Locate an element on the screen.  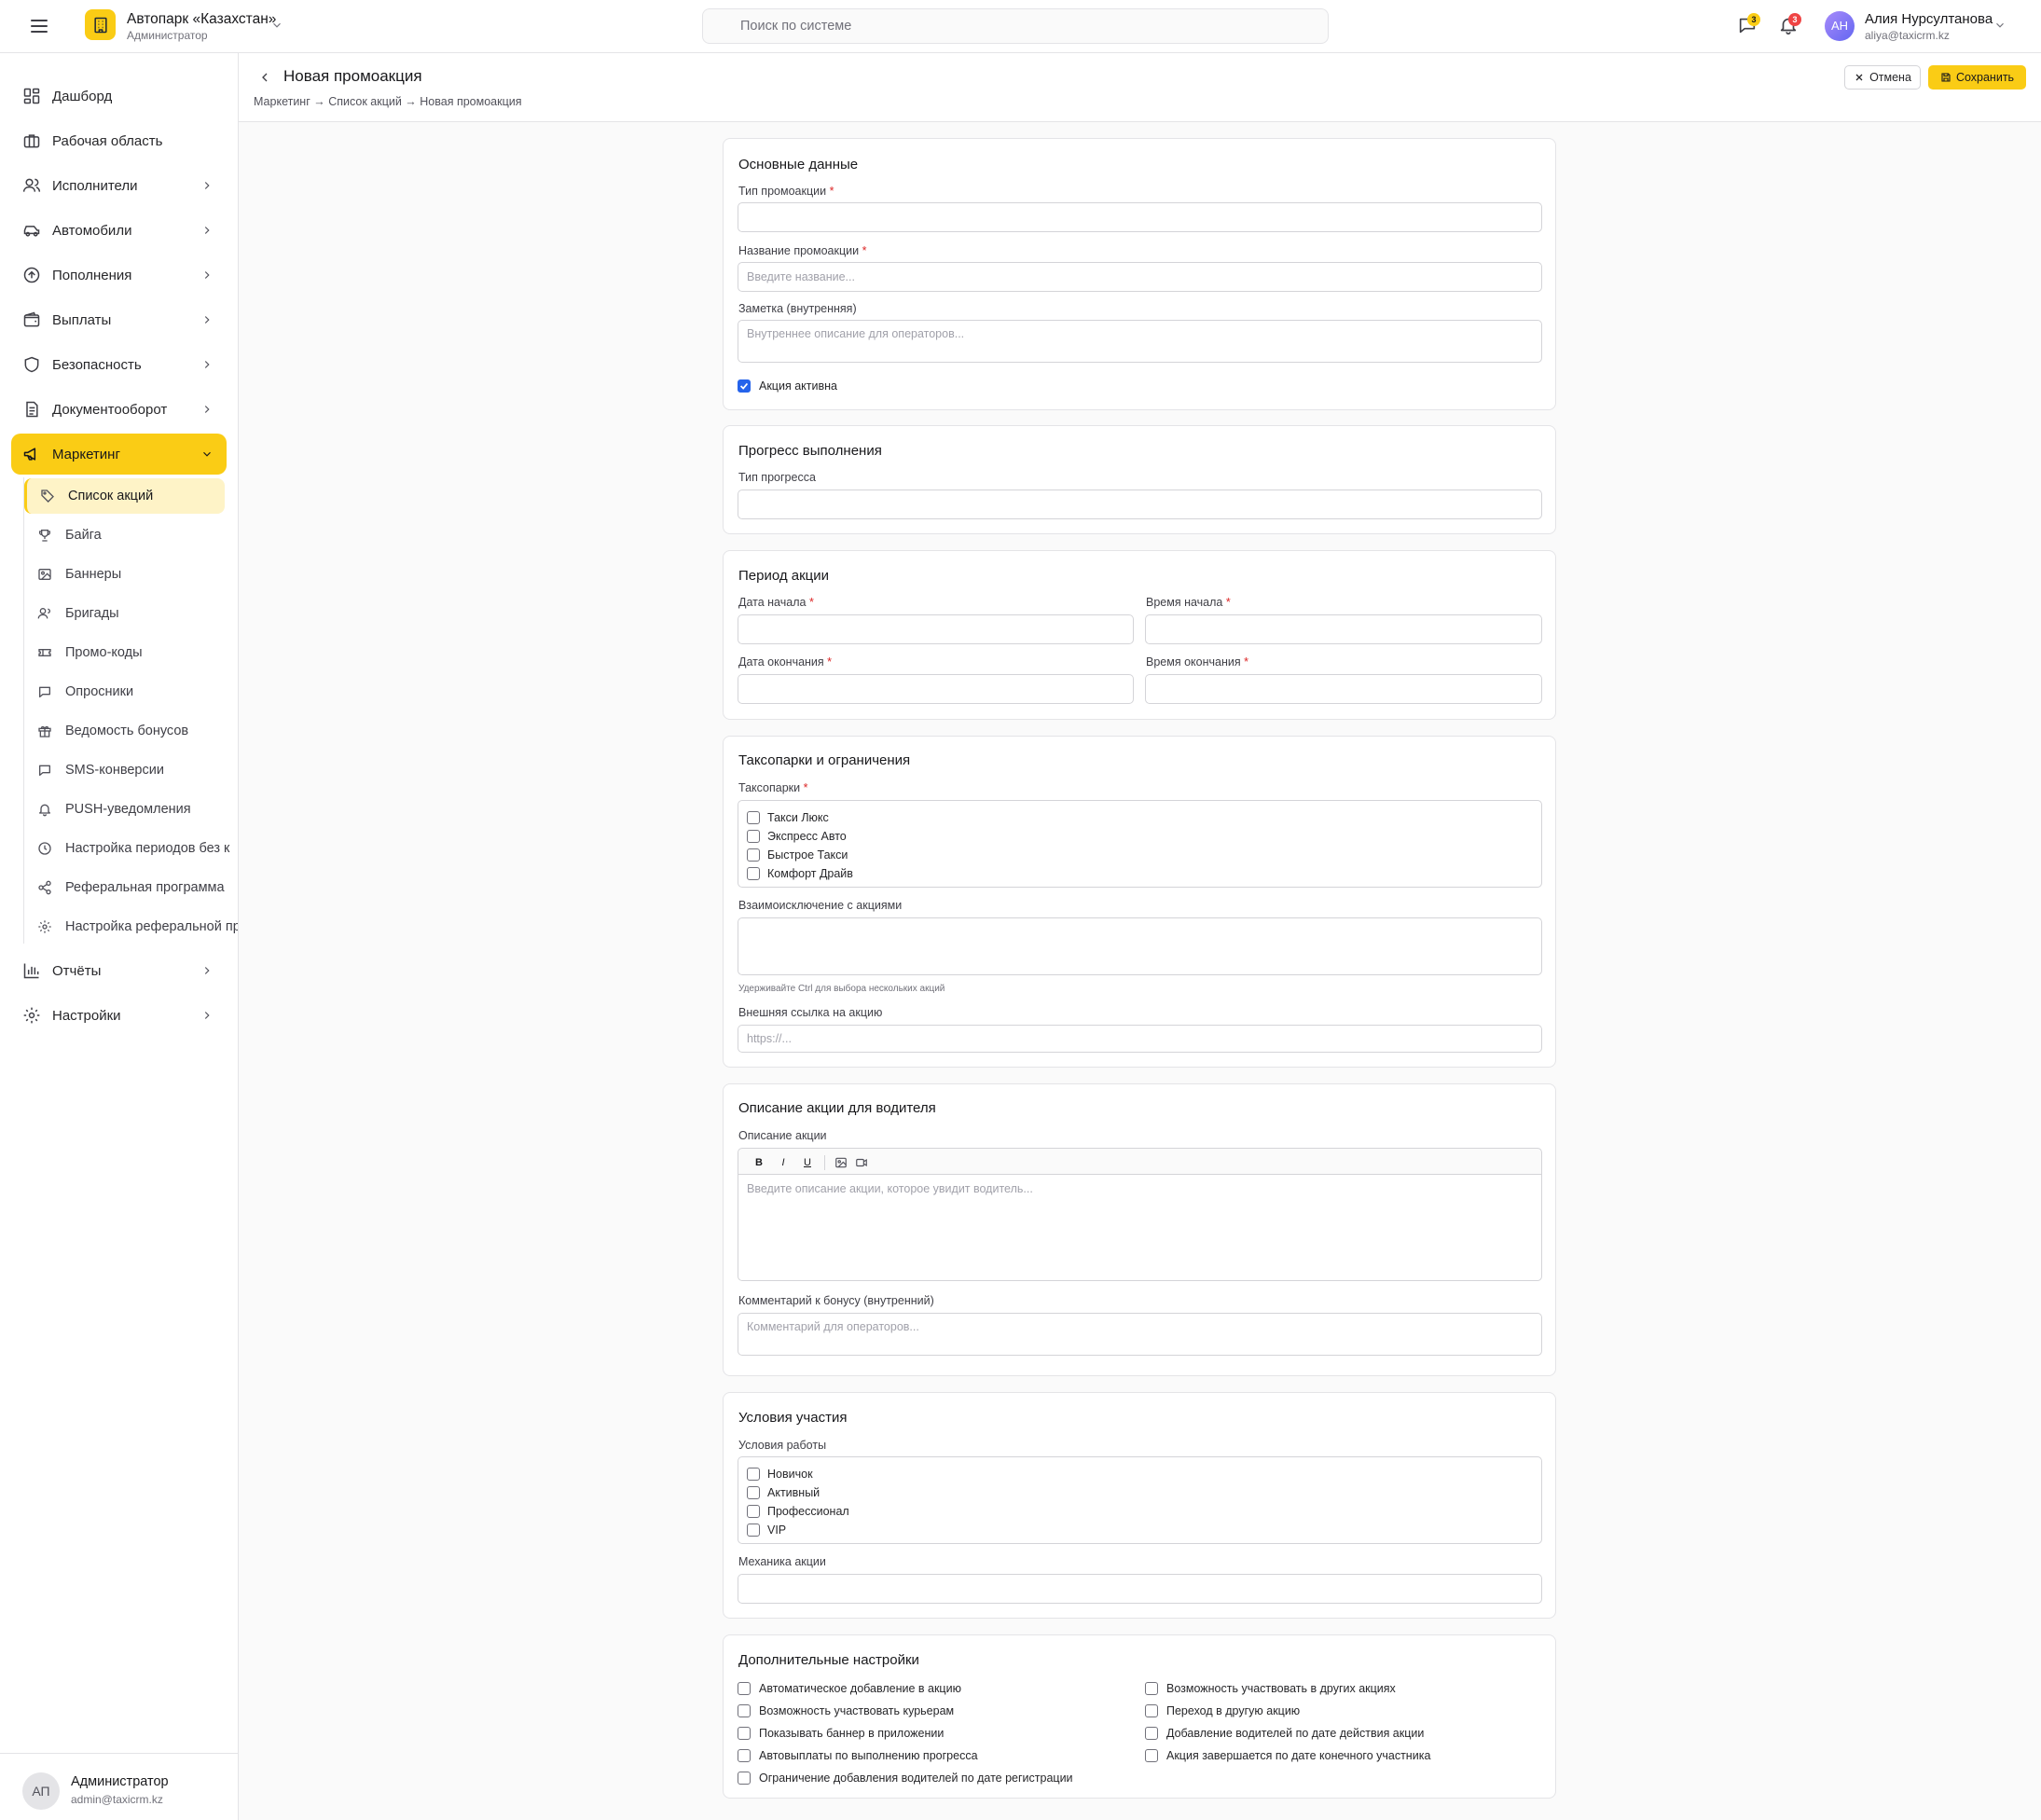
start-date-input is located at coordinates (936, 629).